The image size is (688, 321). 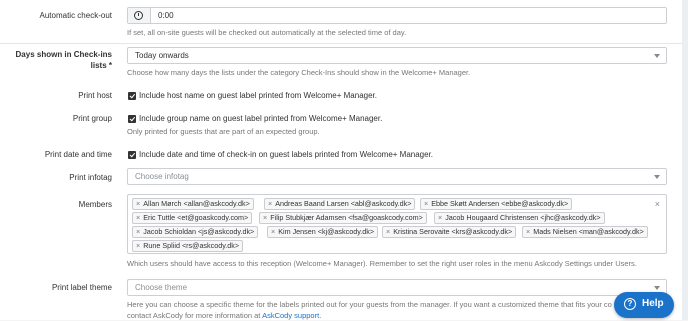 I want to click on divider, so click(x=344, y=43).